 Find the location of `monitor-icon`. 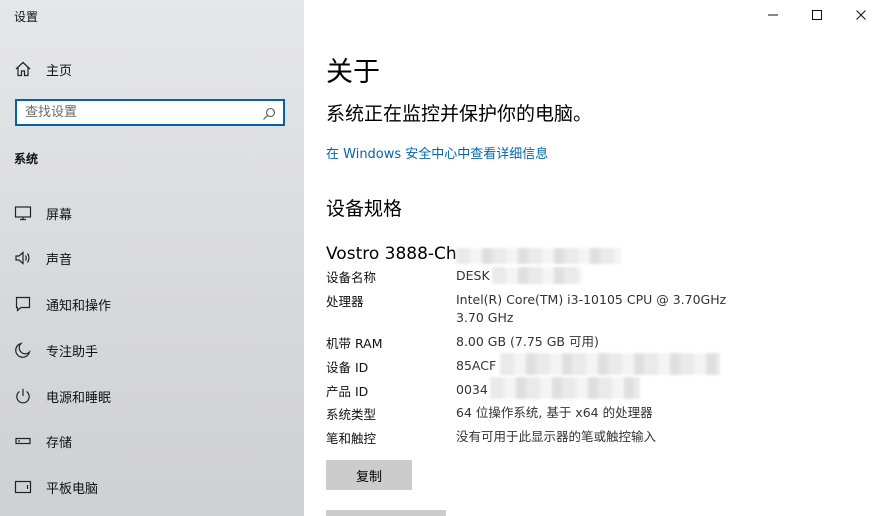

monitor-icon is located at coordinates (23, 213).